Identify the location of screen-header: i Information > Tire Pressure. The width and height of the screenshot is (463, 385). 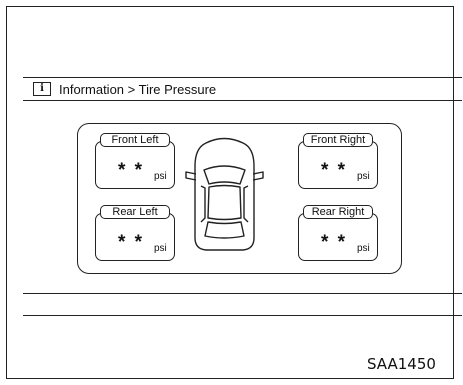
(242, 89).